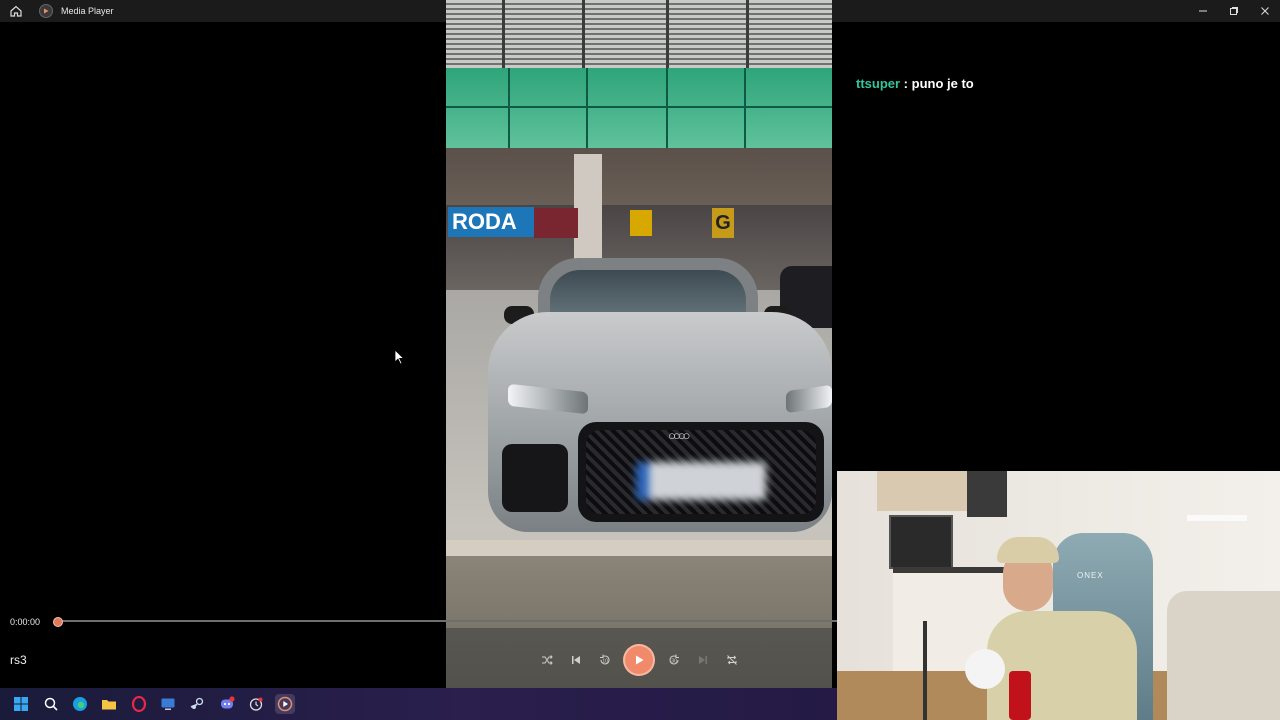 The height and width of the screenshot is (720, 1280). I want to click on steam-icon, so click(197, 704).